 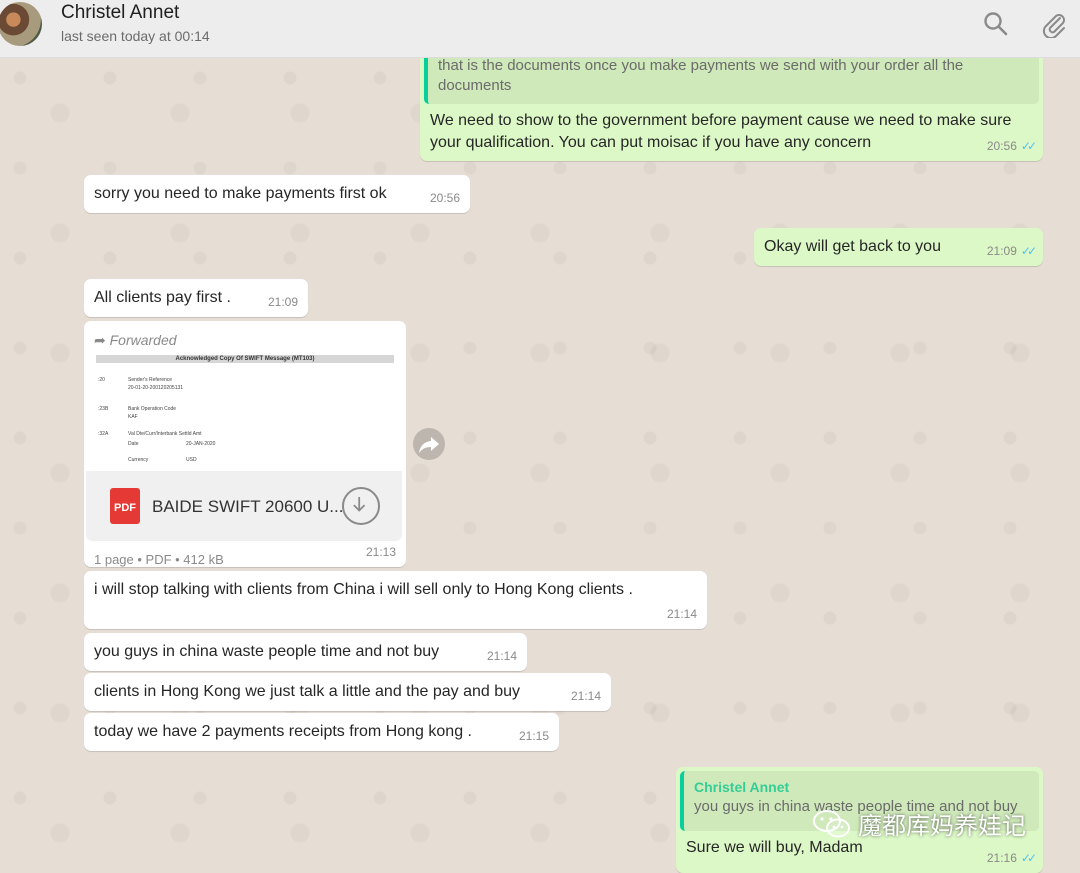 I want to click on pdf-icon: PDF, so click(x=125, y=506).